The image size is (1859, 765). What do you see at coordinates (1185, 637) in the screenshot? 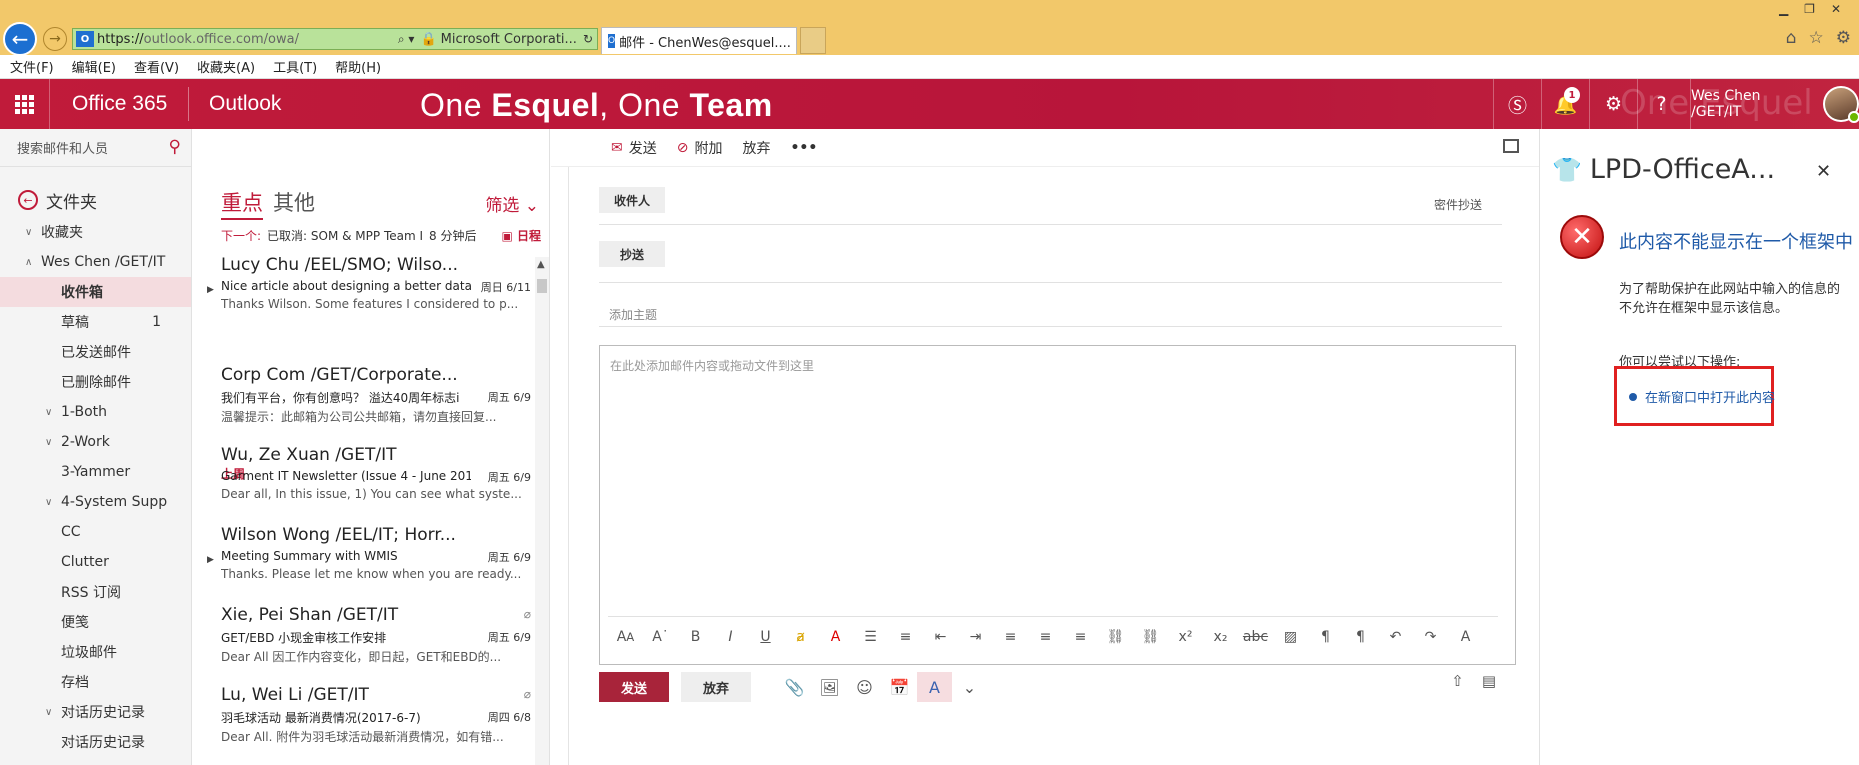
I see `superscript-icon: x²` at bounding box center [1185, 637].